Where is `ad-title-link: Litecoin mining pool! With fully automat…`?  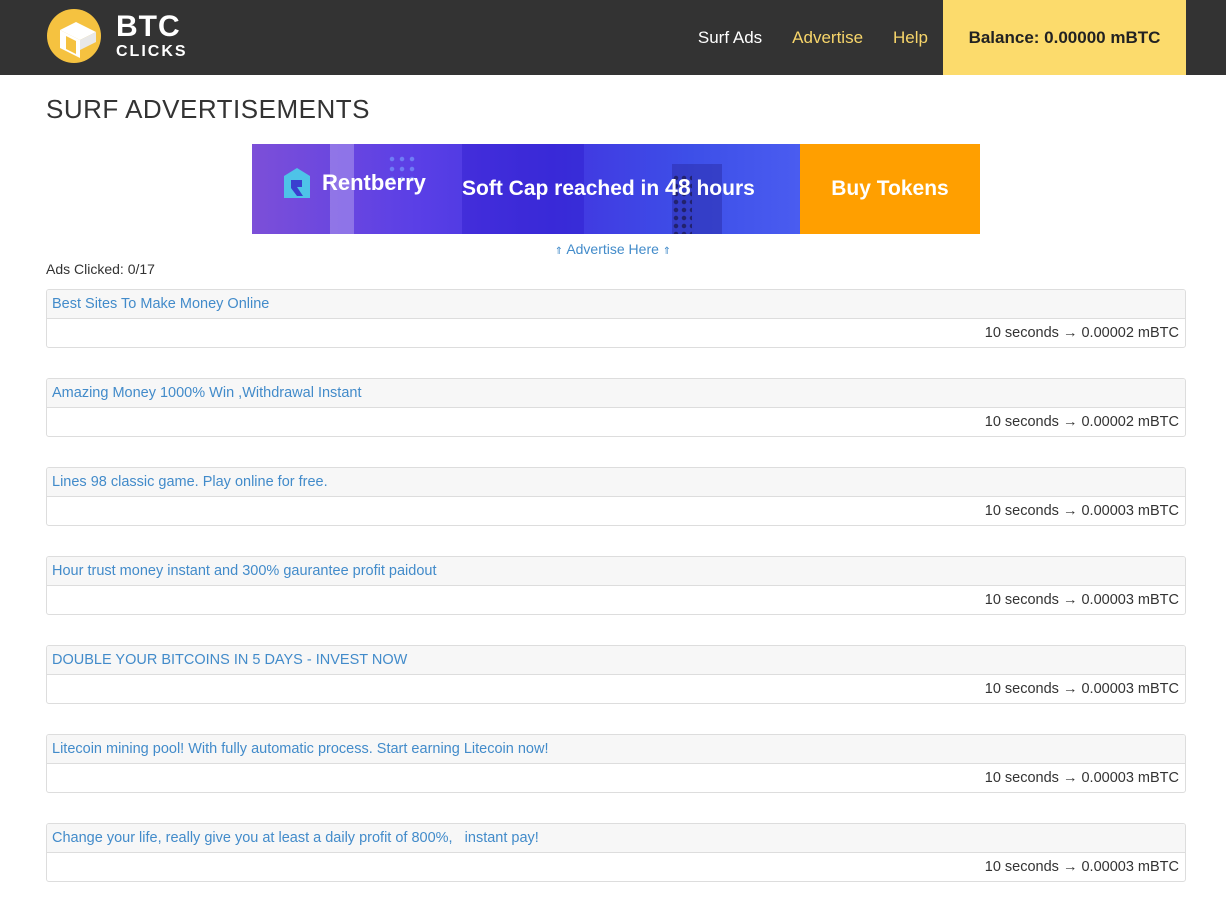 ad-title-link: Litecoin mining pool! With fully automat… is located at coordinates (616, 749).